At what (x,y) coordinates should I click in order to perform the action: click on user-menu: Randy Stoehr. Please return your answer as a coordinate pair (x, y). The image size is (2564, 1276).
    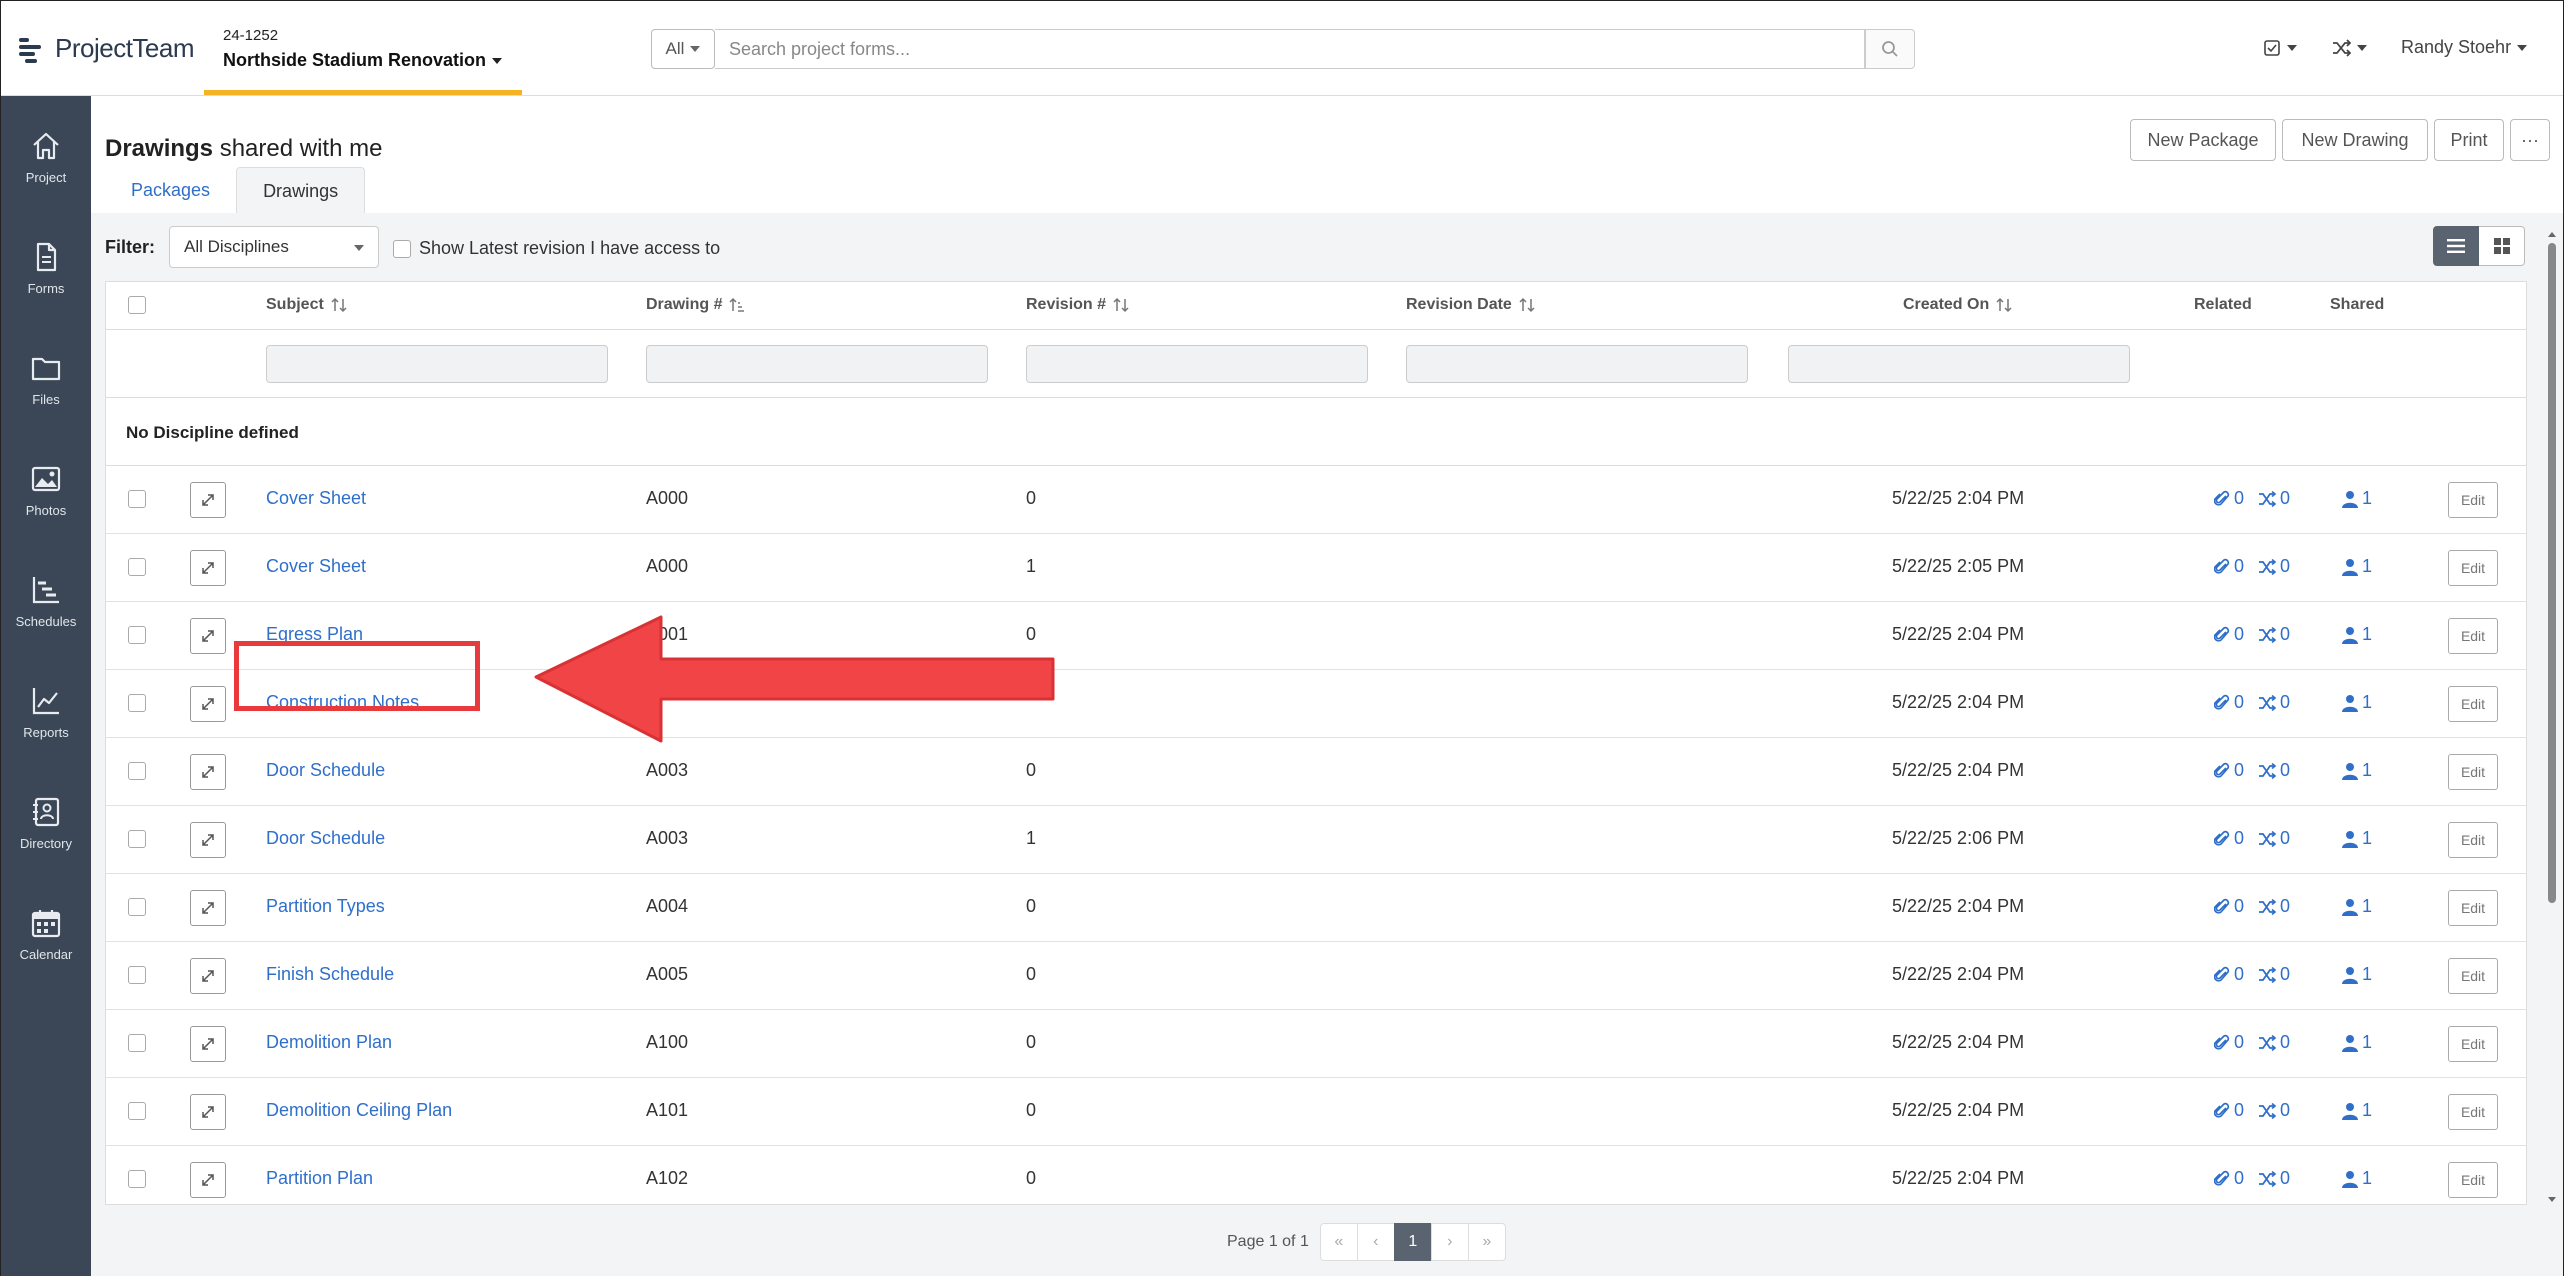
    Looking at the image, I should click on (2464, 47).